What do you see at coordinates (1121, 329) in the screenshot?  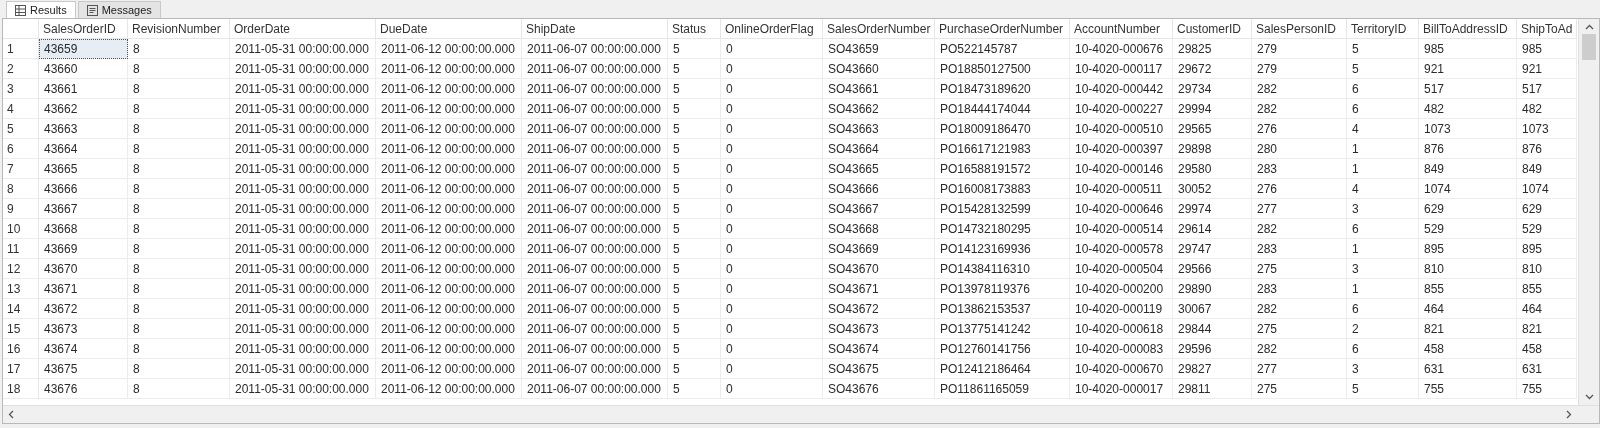 I see `table-cell: 10-4020-000618` at bounding box center [1121, 329].